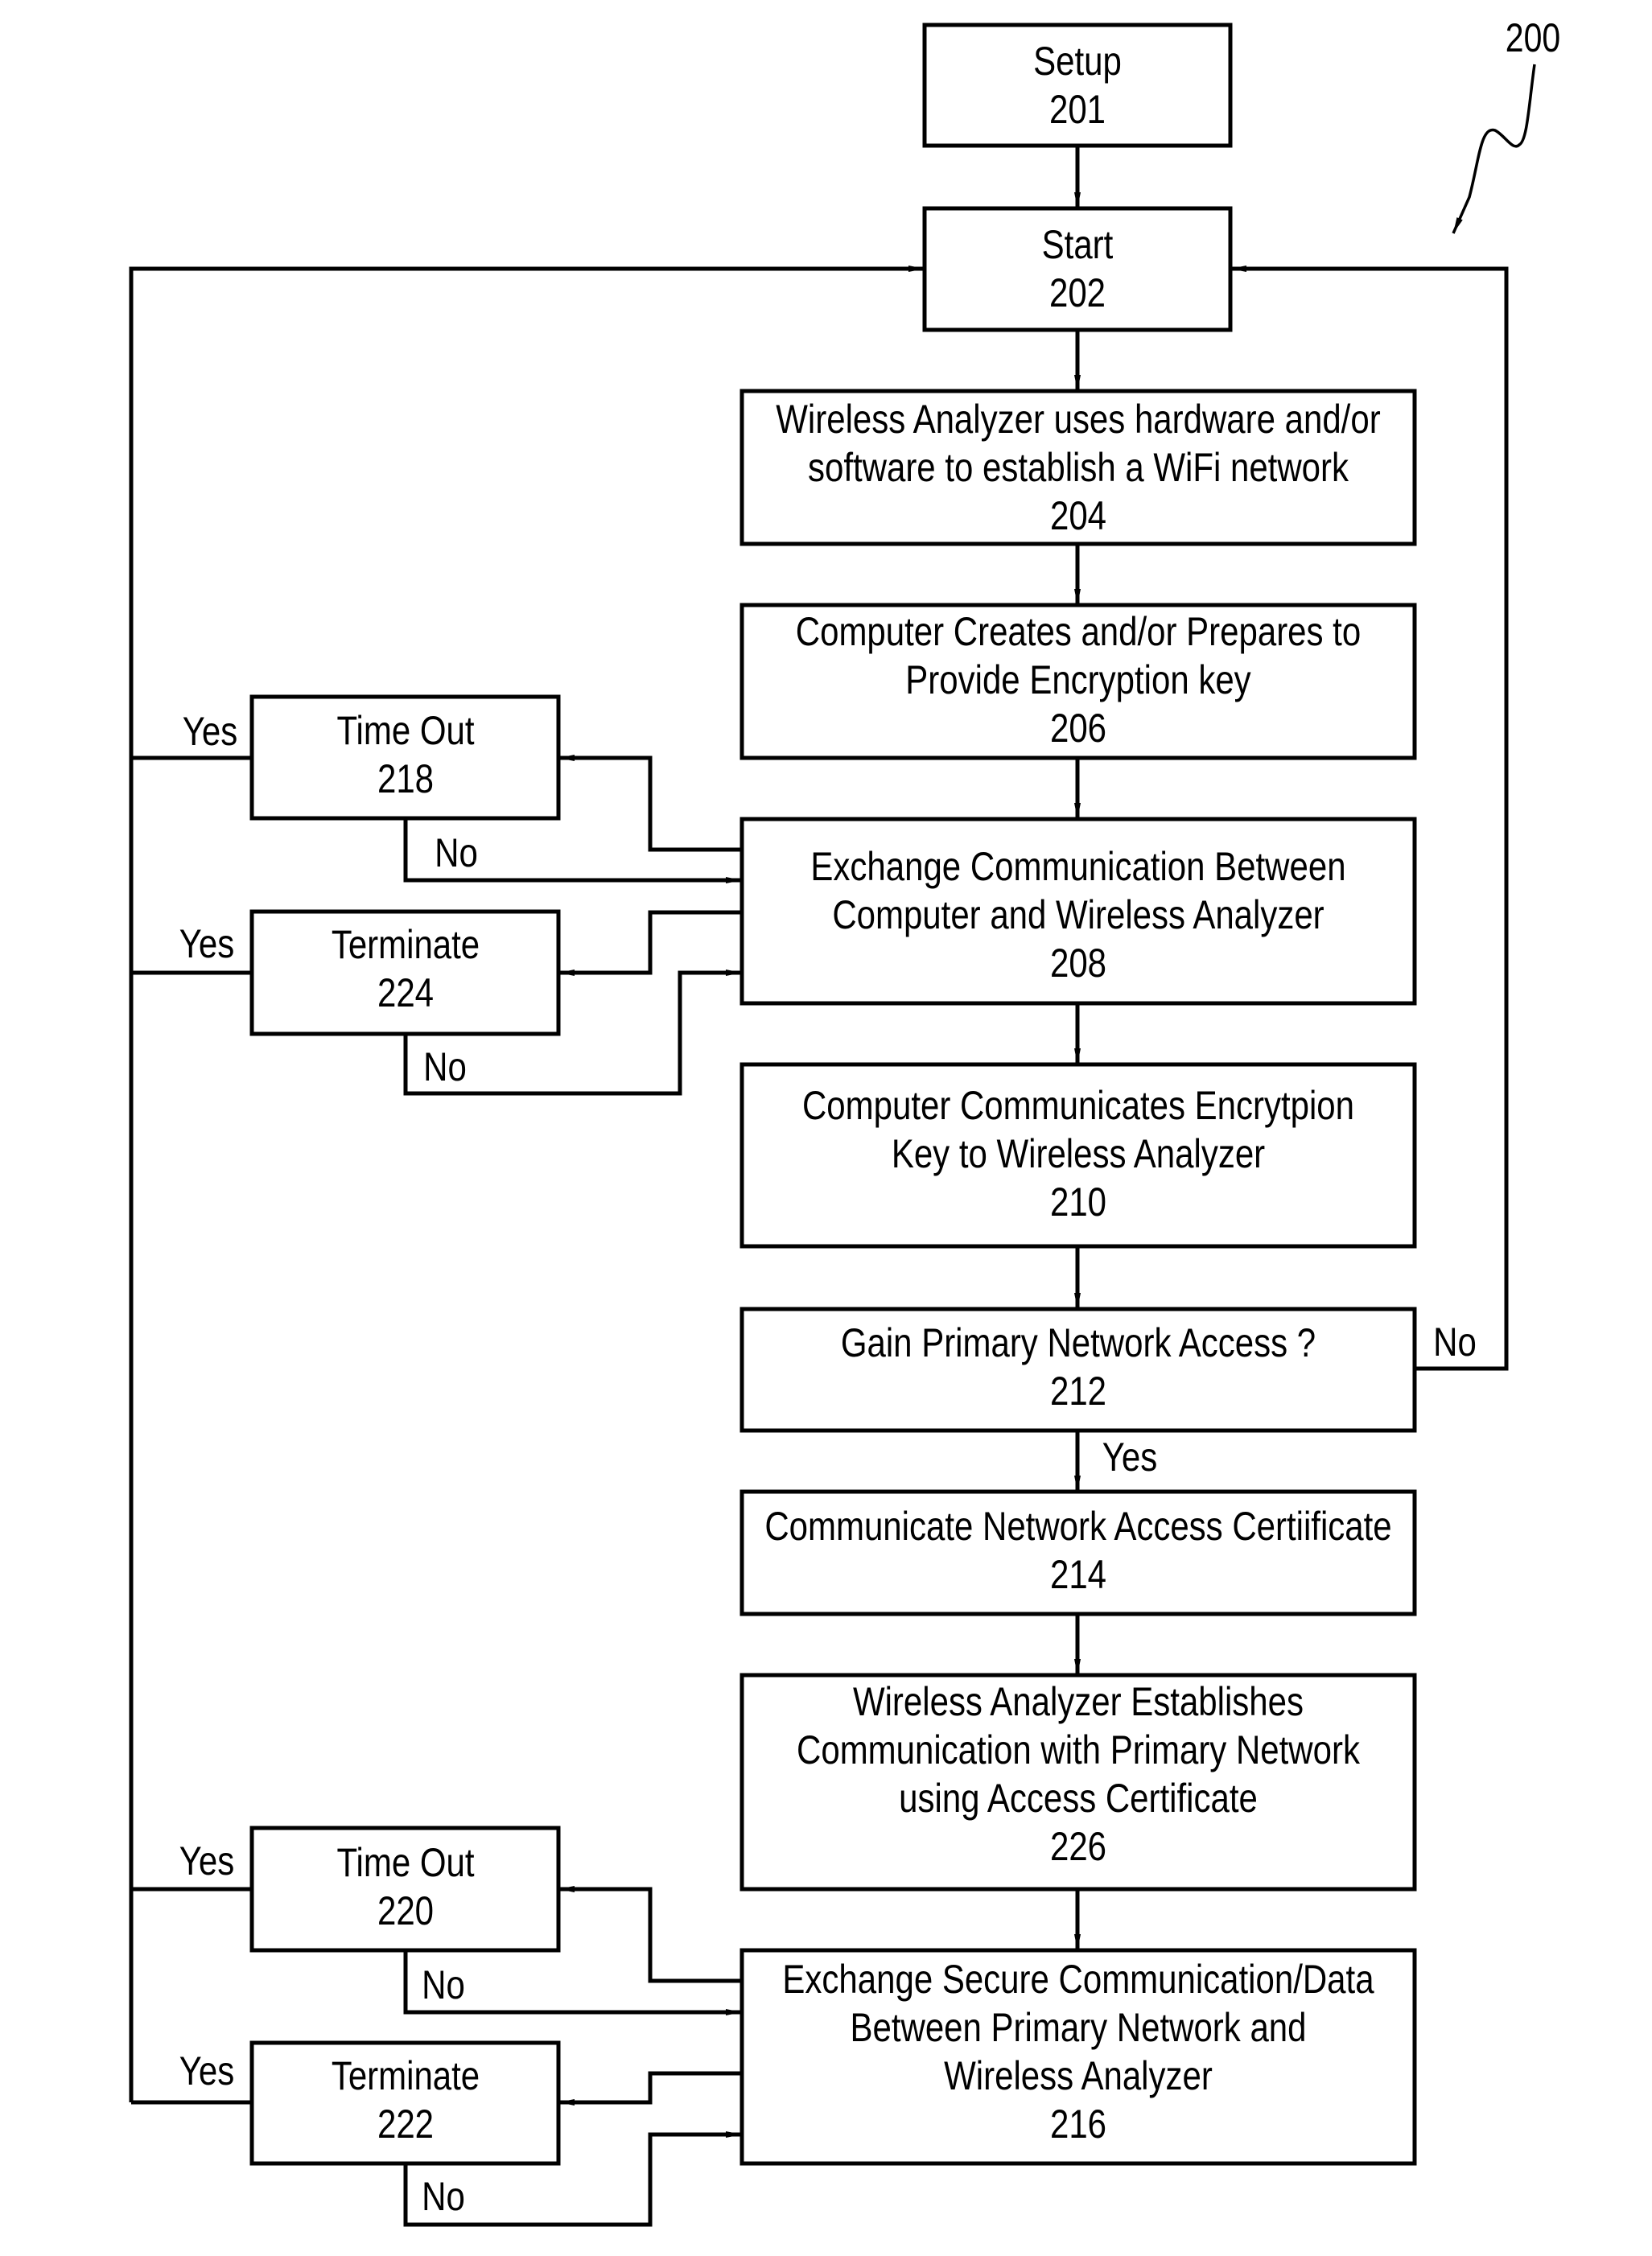 The height and width of the screenshot is (2256, 1652). Describe the element at coordinates (1078, 419) in the screenshot. I see `node-label-line: Wireless Analyzer uses hardware and/or` at that location.